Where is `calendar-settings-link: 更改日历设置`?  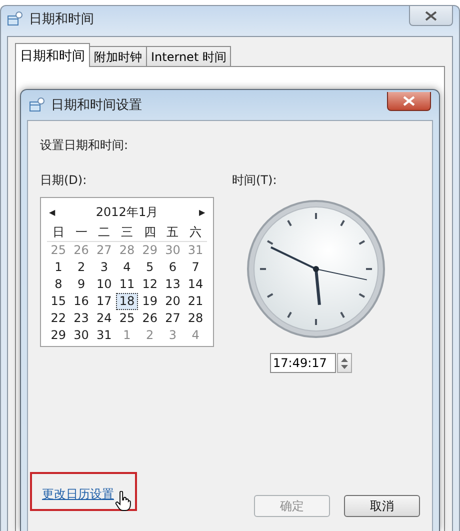
calendar-settings-link: 更改日历设置 is located at coordinates (78, 494).